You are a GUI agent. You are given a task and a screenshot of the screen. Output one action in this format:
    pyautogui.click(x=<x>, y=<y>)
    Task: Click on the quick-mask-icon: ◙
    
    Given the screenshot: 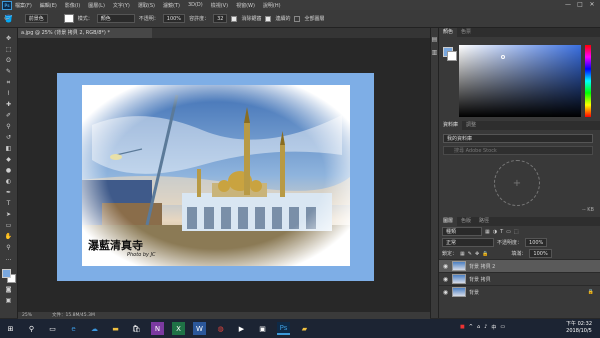 What is the action you would take?
    pyautogui.click(x=9, y=289)
    